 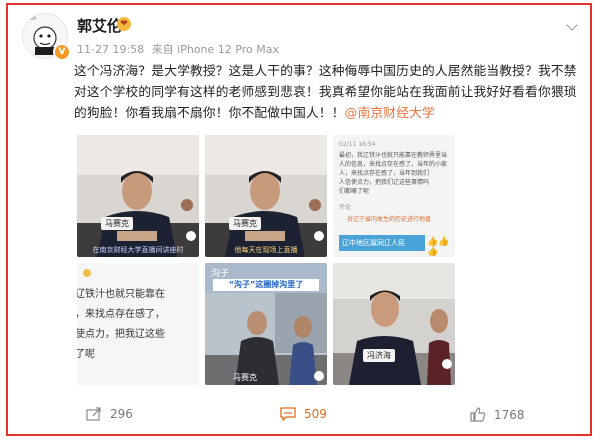 I want to click on avatar-label: GUO, so click(x=32, y=18).